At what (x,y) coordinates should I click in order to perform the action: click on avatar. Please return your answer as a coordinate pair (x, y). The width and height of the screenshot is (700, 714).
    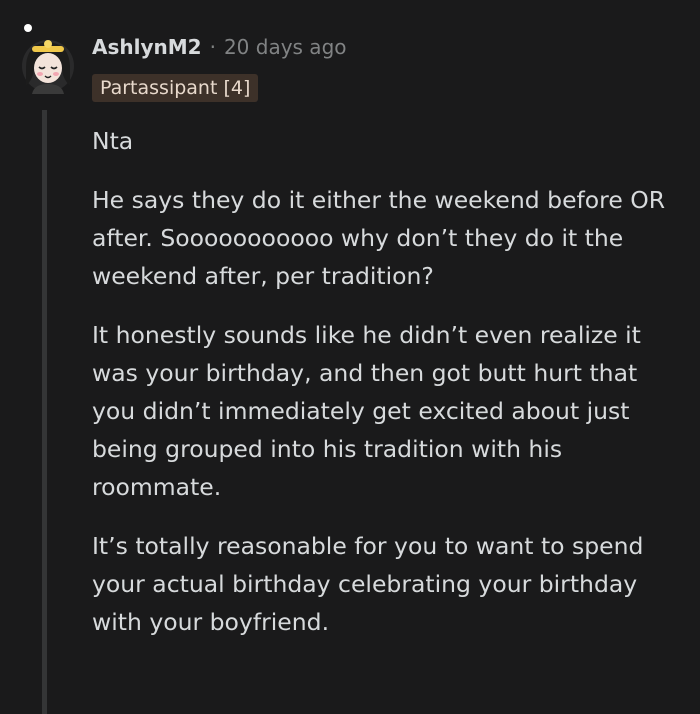
    Looking at the image, I should click on (46, 58).